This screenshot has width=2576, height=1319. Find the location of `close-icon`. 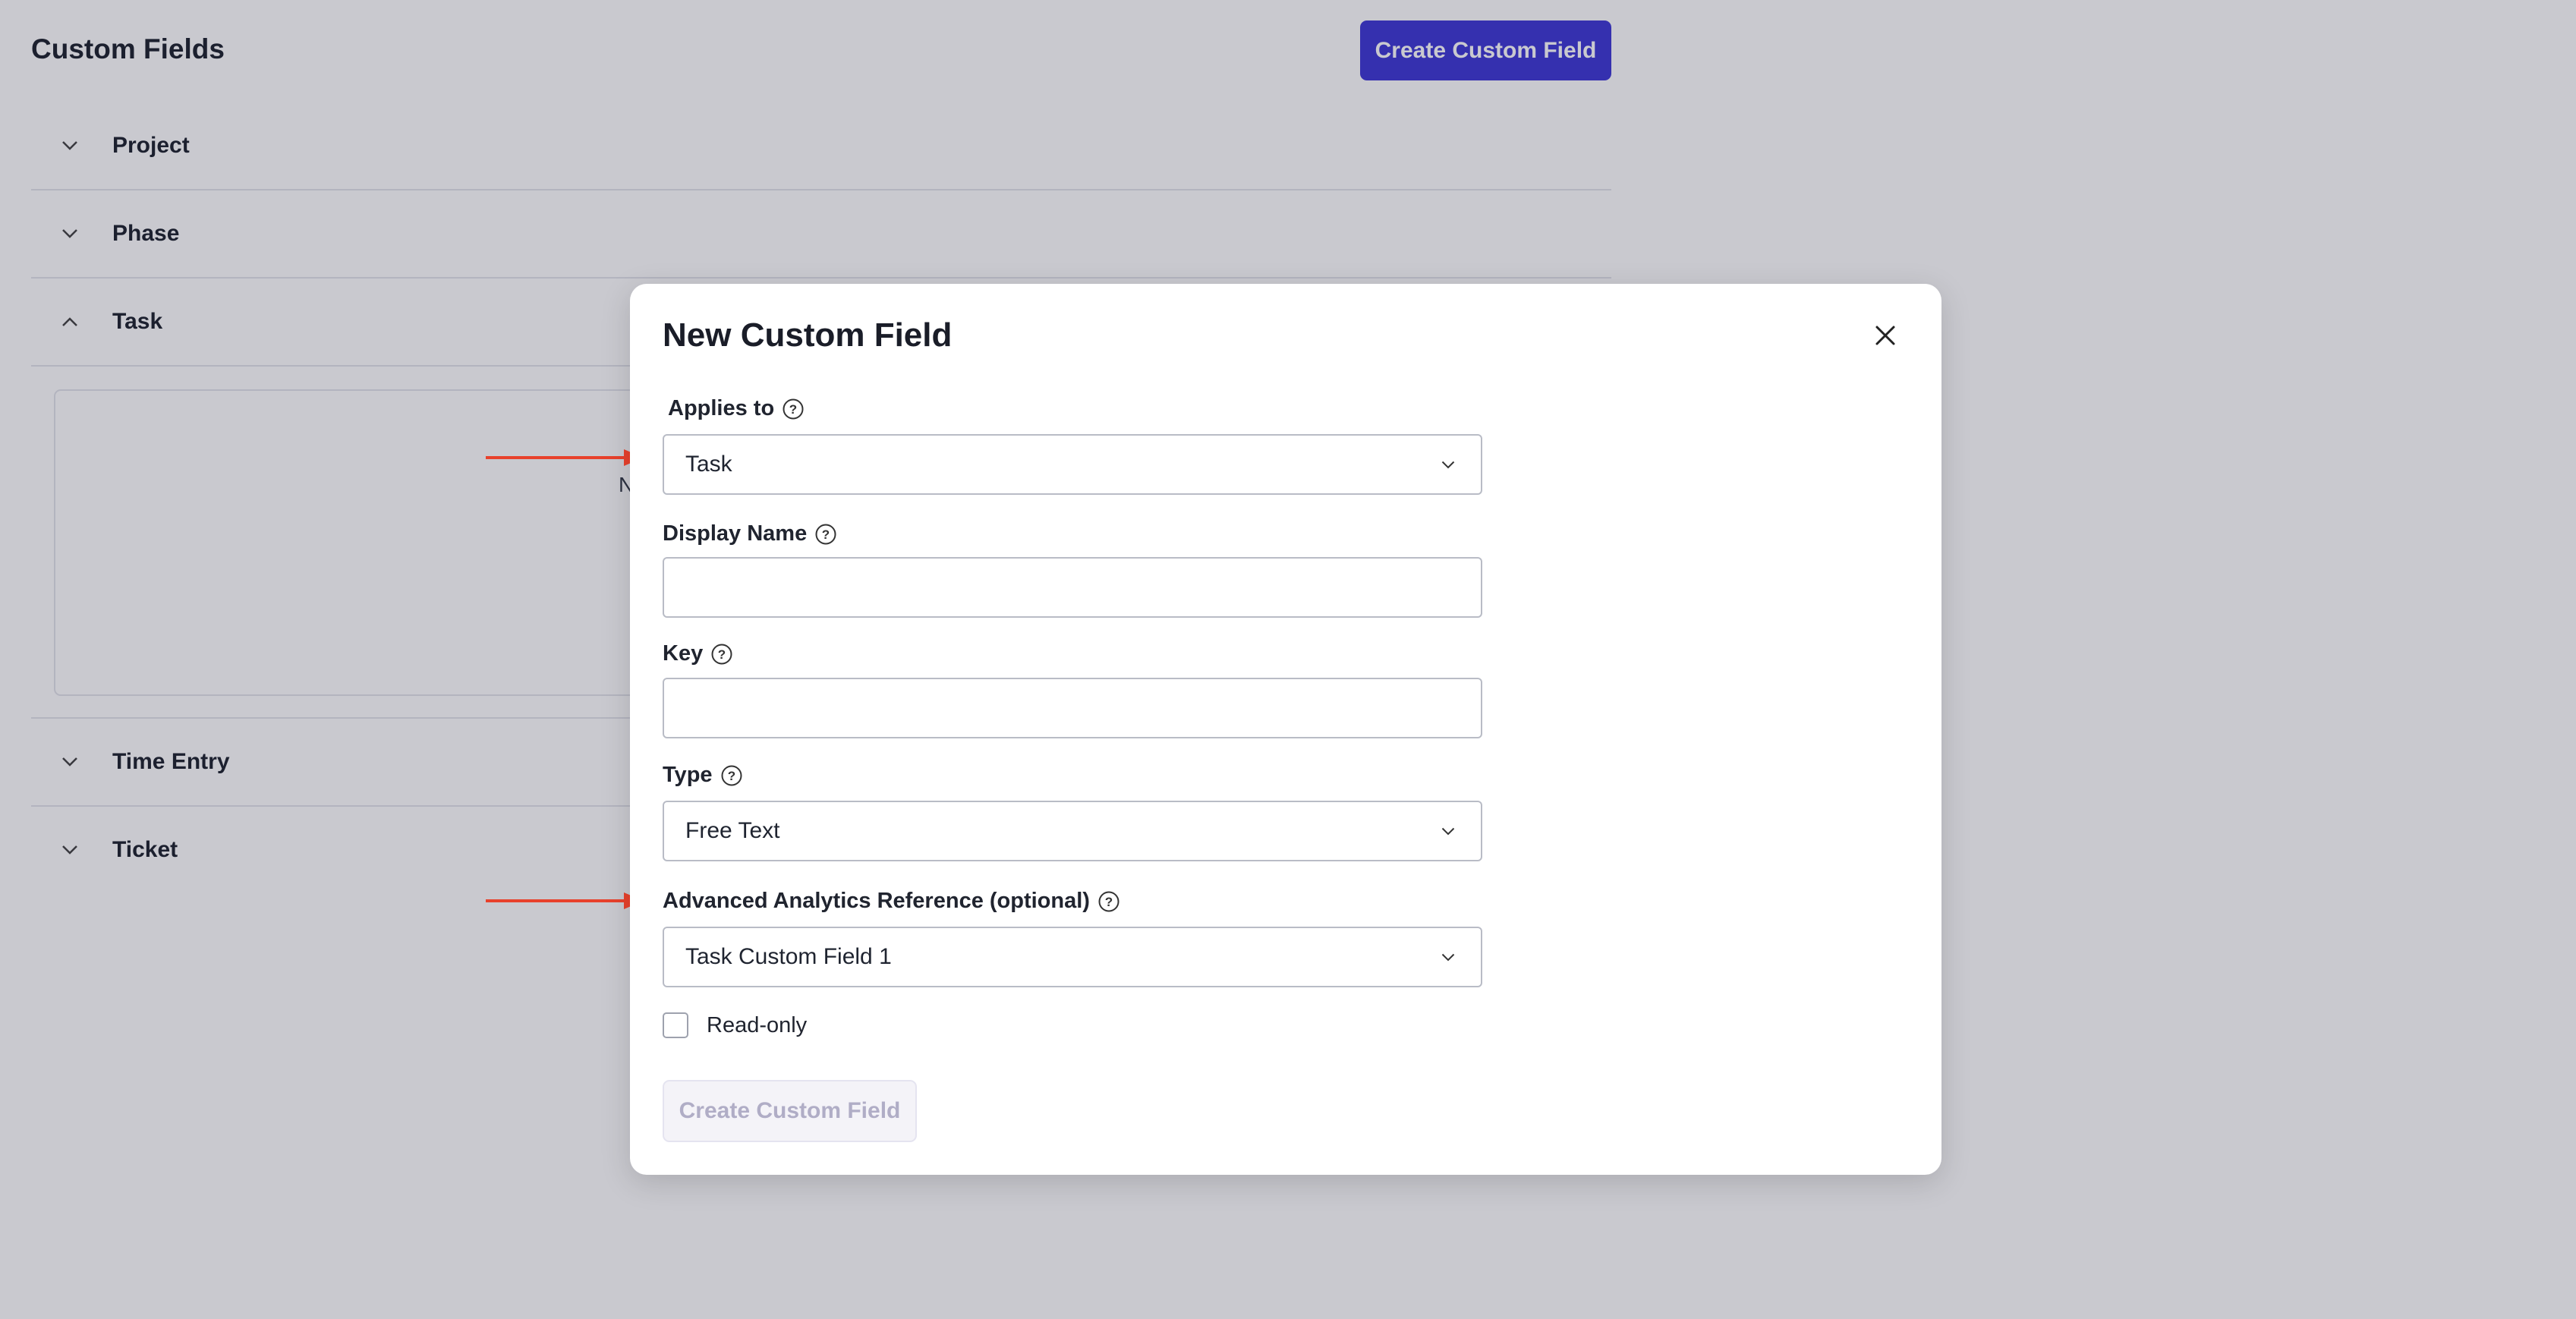

close-icon is located at coordinates (1885, 335).